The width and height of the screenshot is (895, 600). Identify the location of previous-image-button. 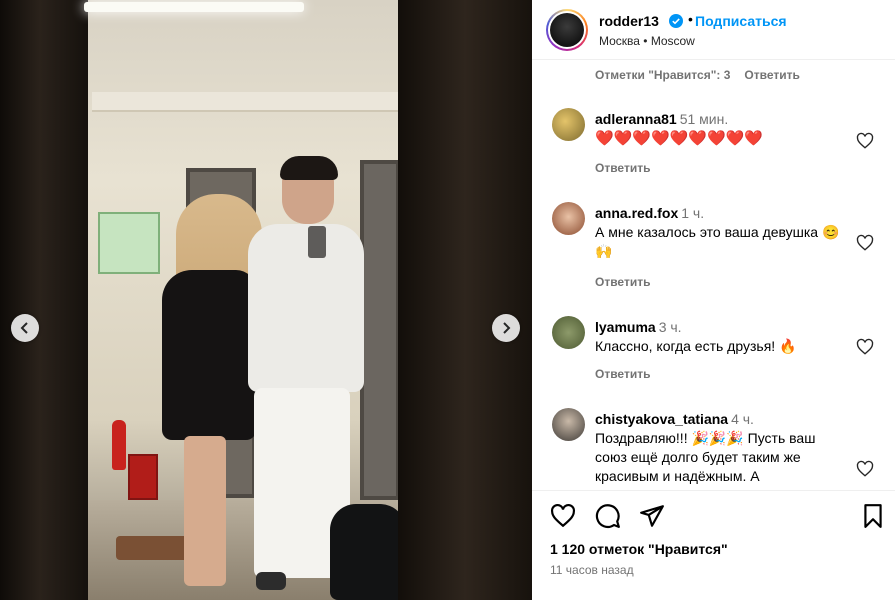
(25, 328).